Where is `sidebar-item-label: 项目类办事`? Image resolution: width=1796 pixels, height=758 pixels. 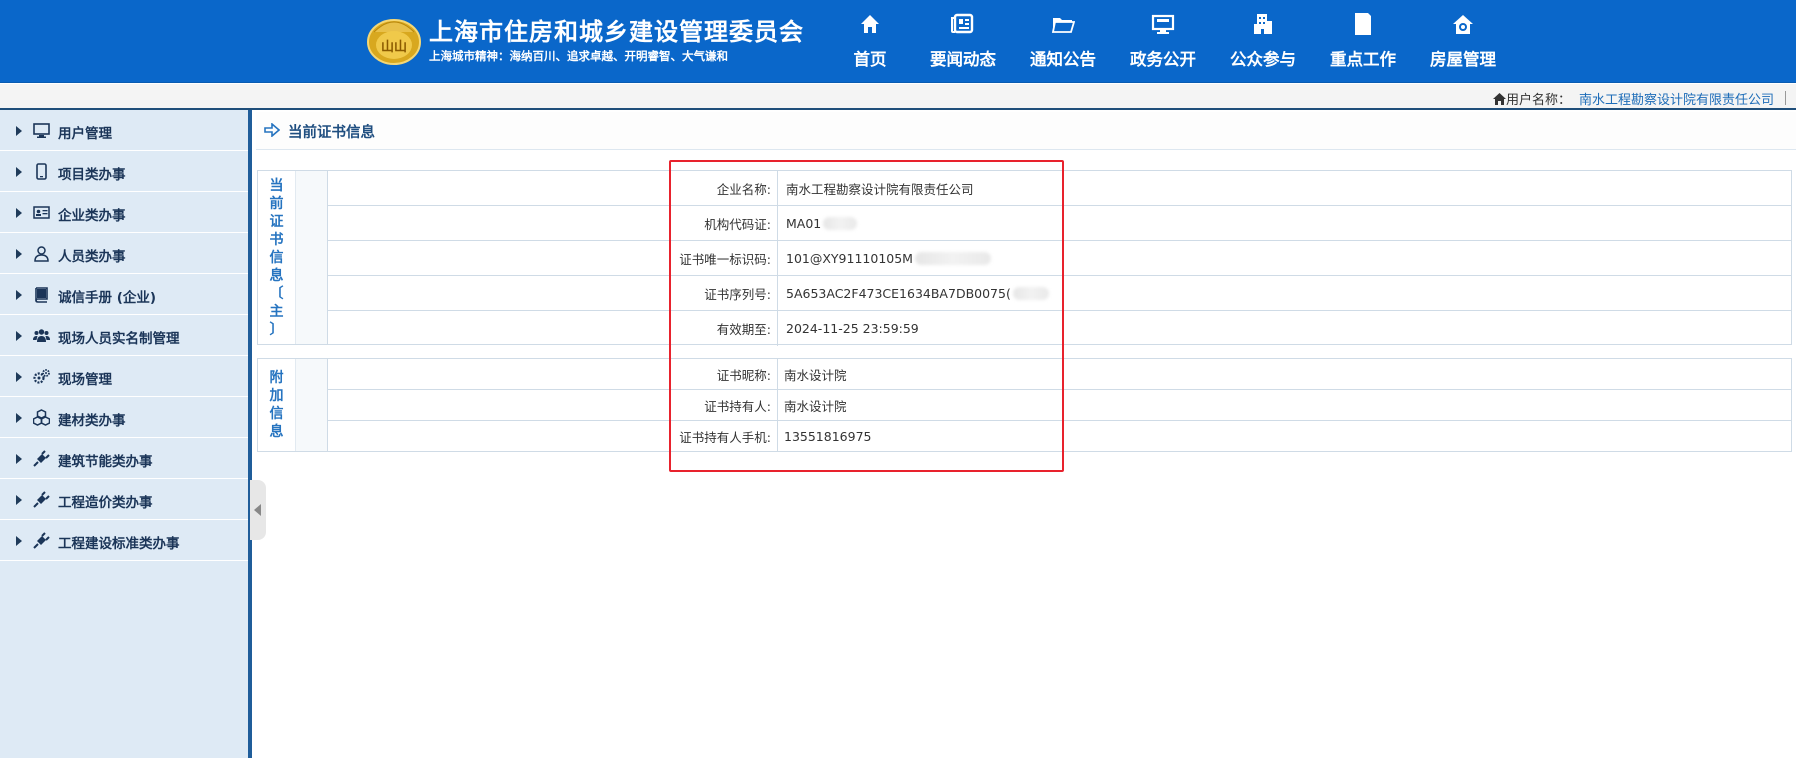
sidebar-item-label: 项目类办事 is located at coordinates (92, 175).